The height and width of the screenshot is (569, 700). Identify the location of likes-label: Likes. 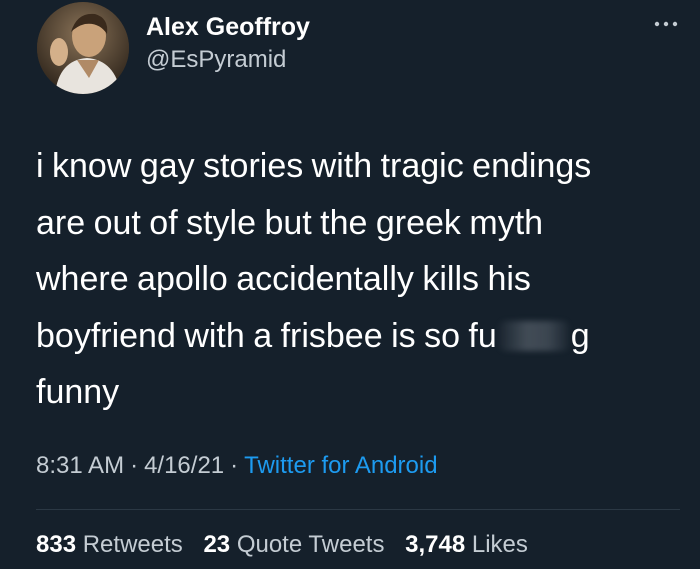
(499, 544).